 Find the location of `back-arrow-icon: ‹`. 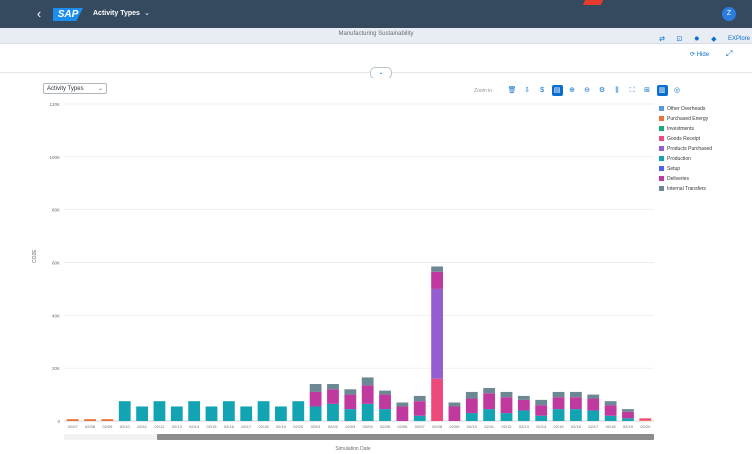

back-arrow-icon: ‹ is located at coordinates (39, 14).